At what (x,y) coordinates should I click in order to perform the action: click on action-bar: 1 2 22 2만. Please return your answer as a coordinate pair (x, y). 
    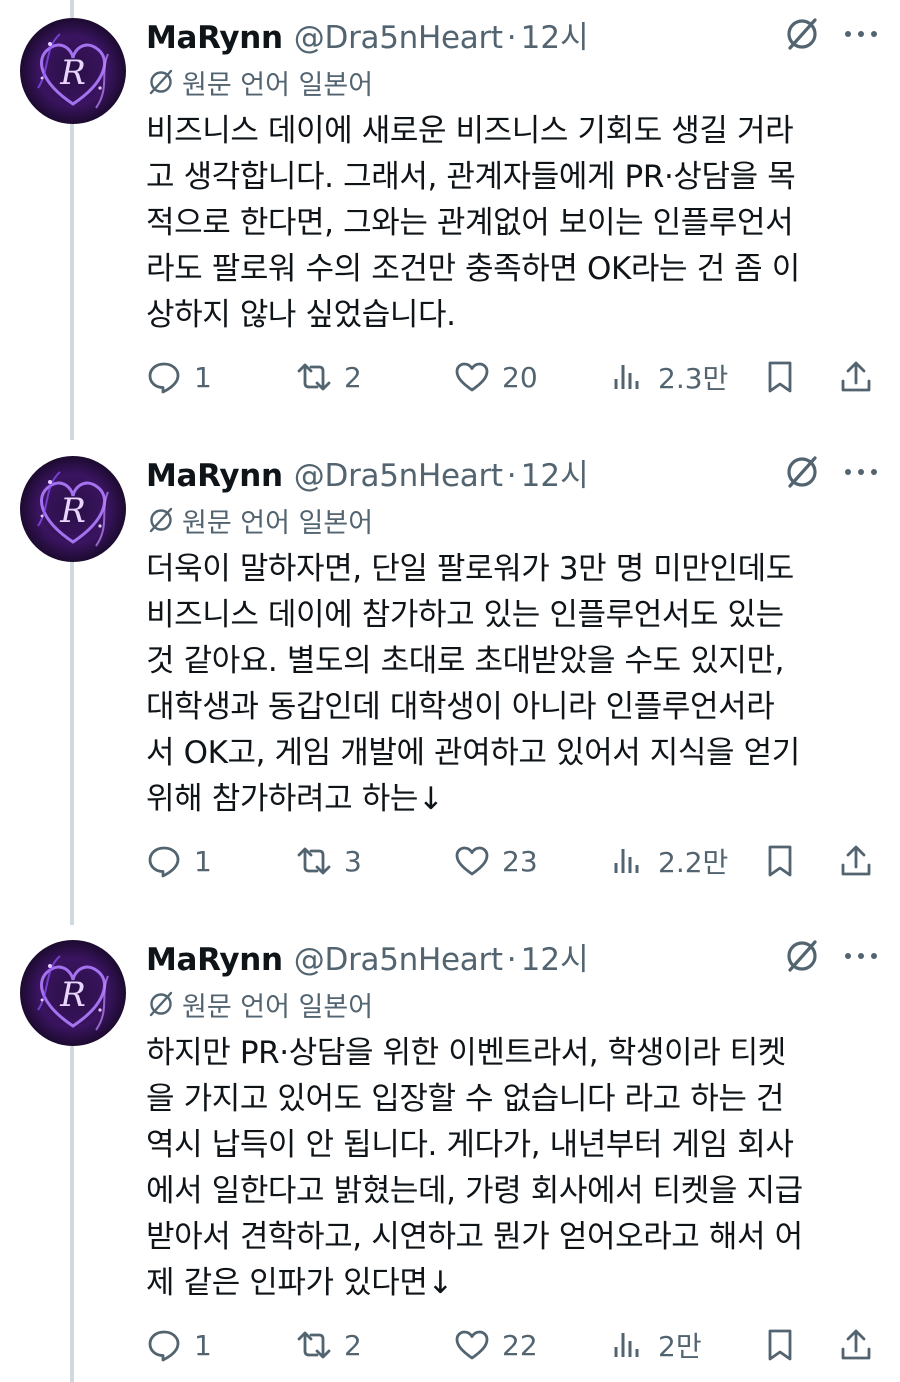
    Looking at the image, I should click on (516, 1345).